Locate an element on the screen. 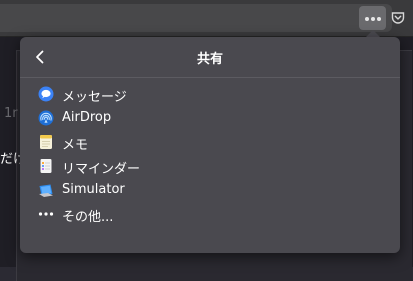 The width and height of the screenshot is (413, 281). browser-toolbar is located at coordinates (206, 18).